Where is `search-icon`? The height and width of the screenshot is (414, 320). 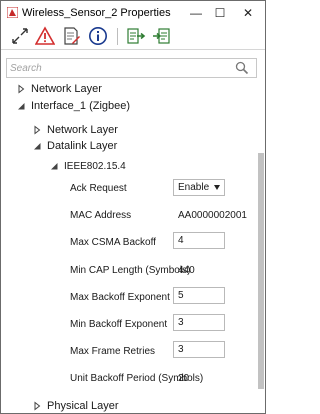
search-icon is located at coordinates (242, 68).